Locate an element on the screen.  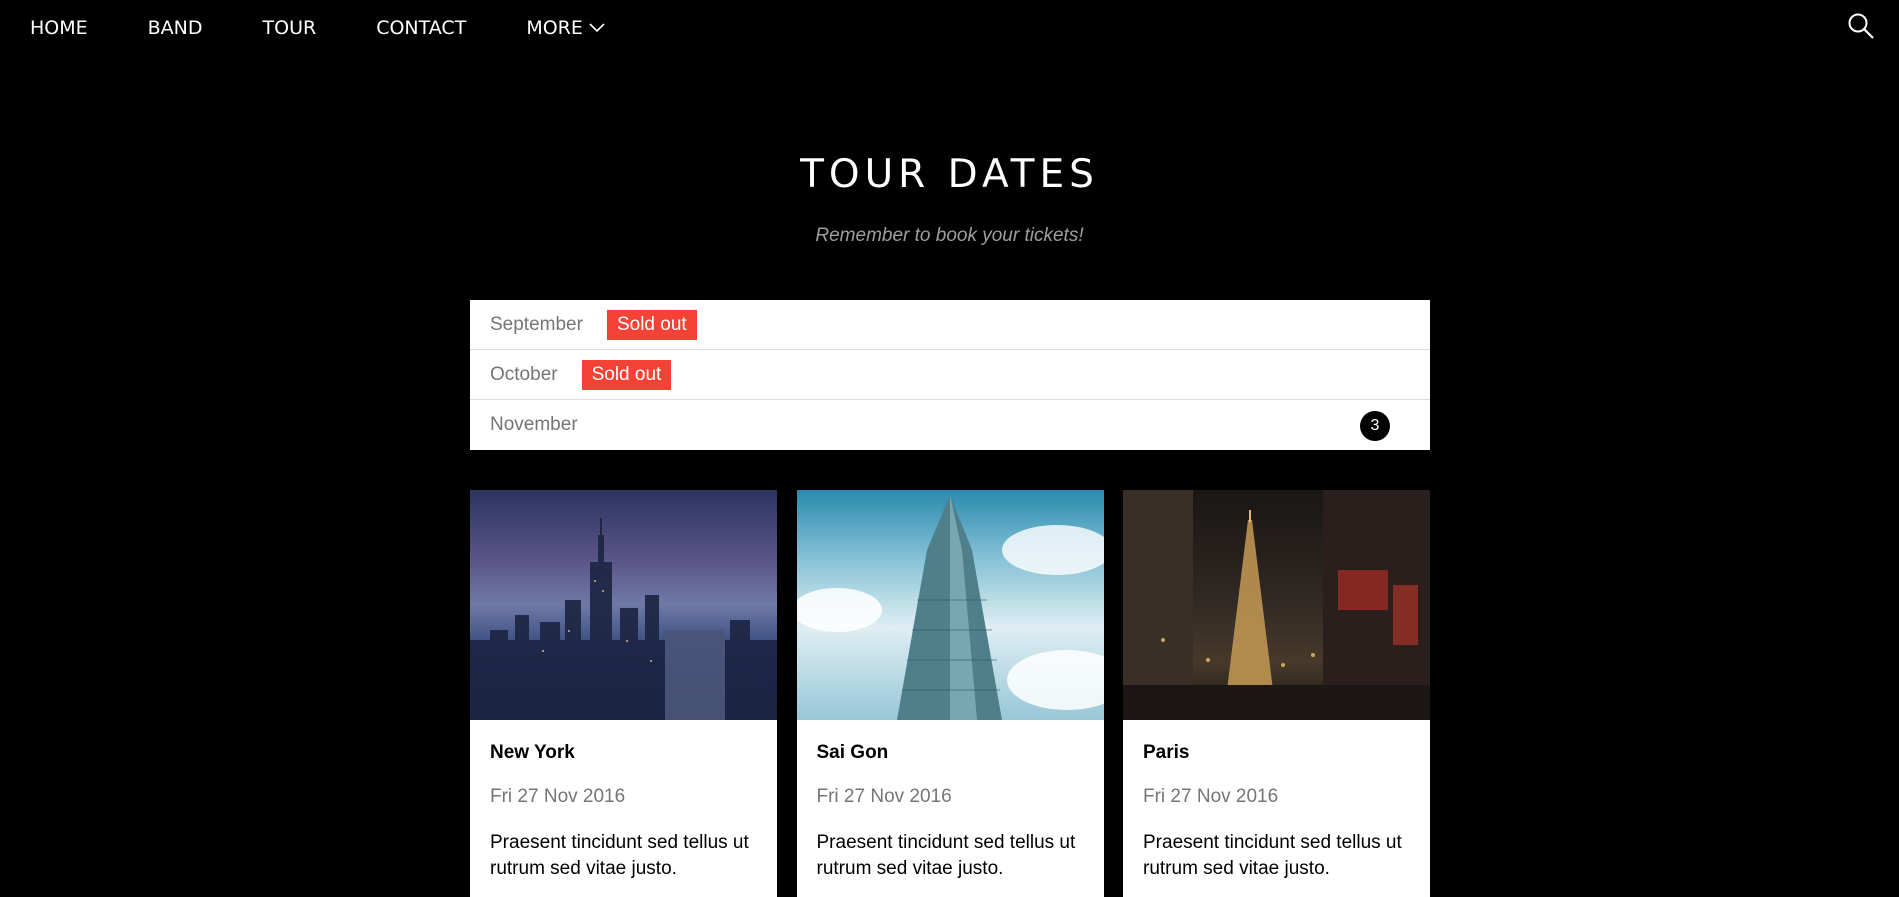
list-item: November 3 is located at coordinates (950, 425).